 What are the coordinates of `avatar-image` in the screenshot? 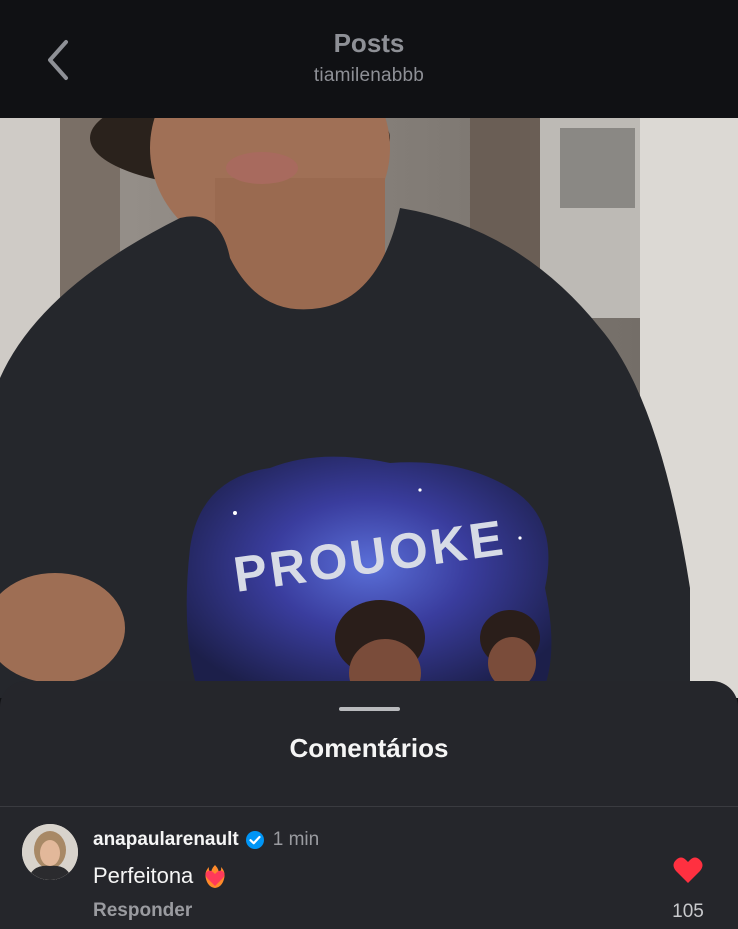 It's located at (50, 852).